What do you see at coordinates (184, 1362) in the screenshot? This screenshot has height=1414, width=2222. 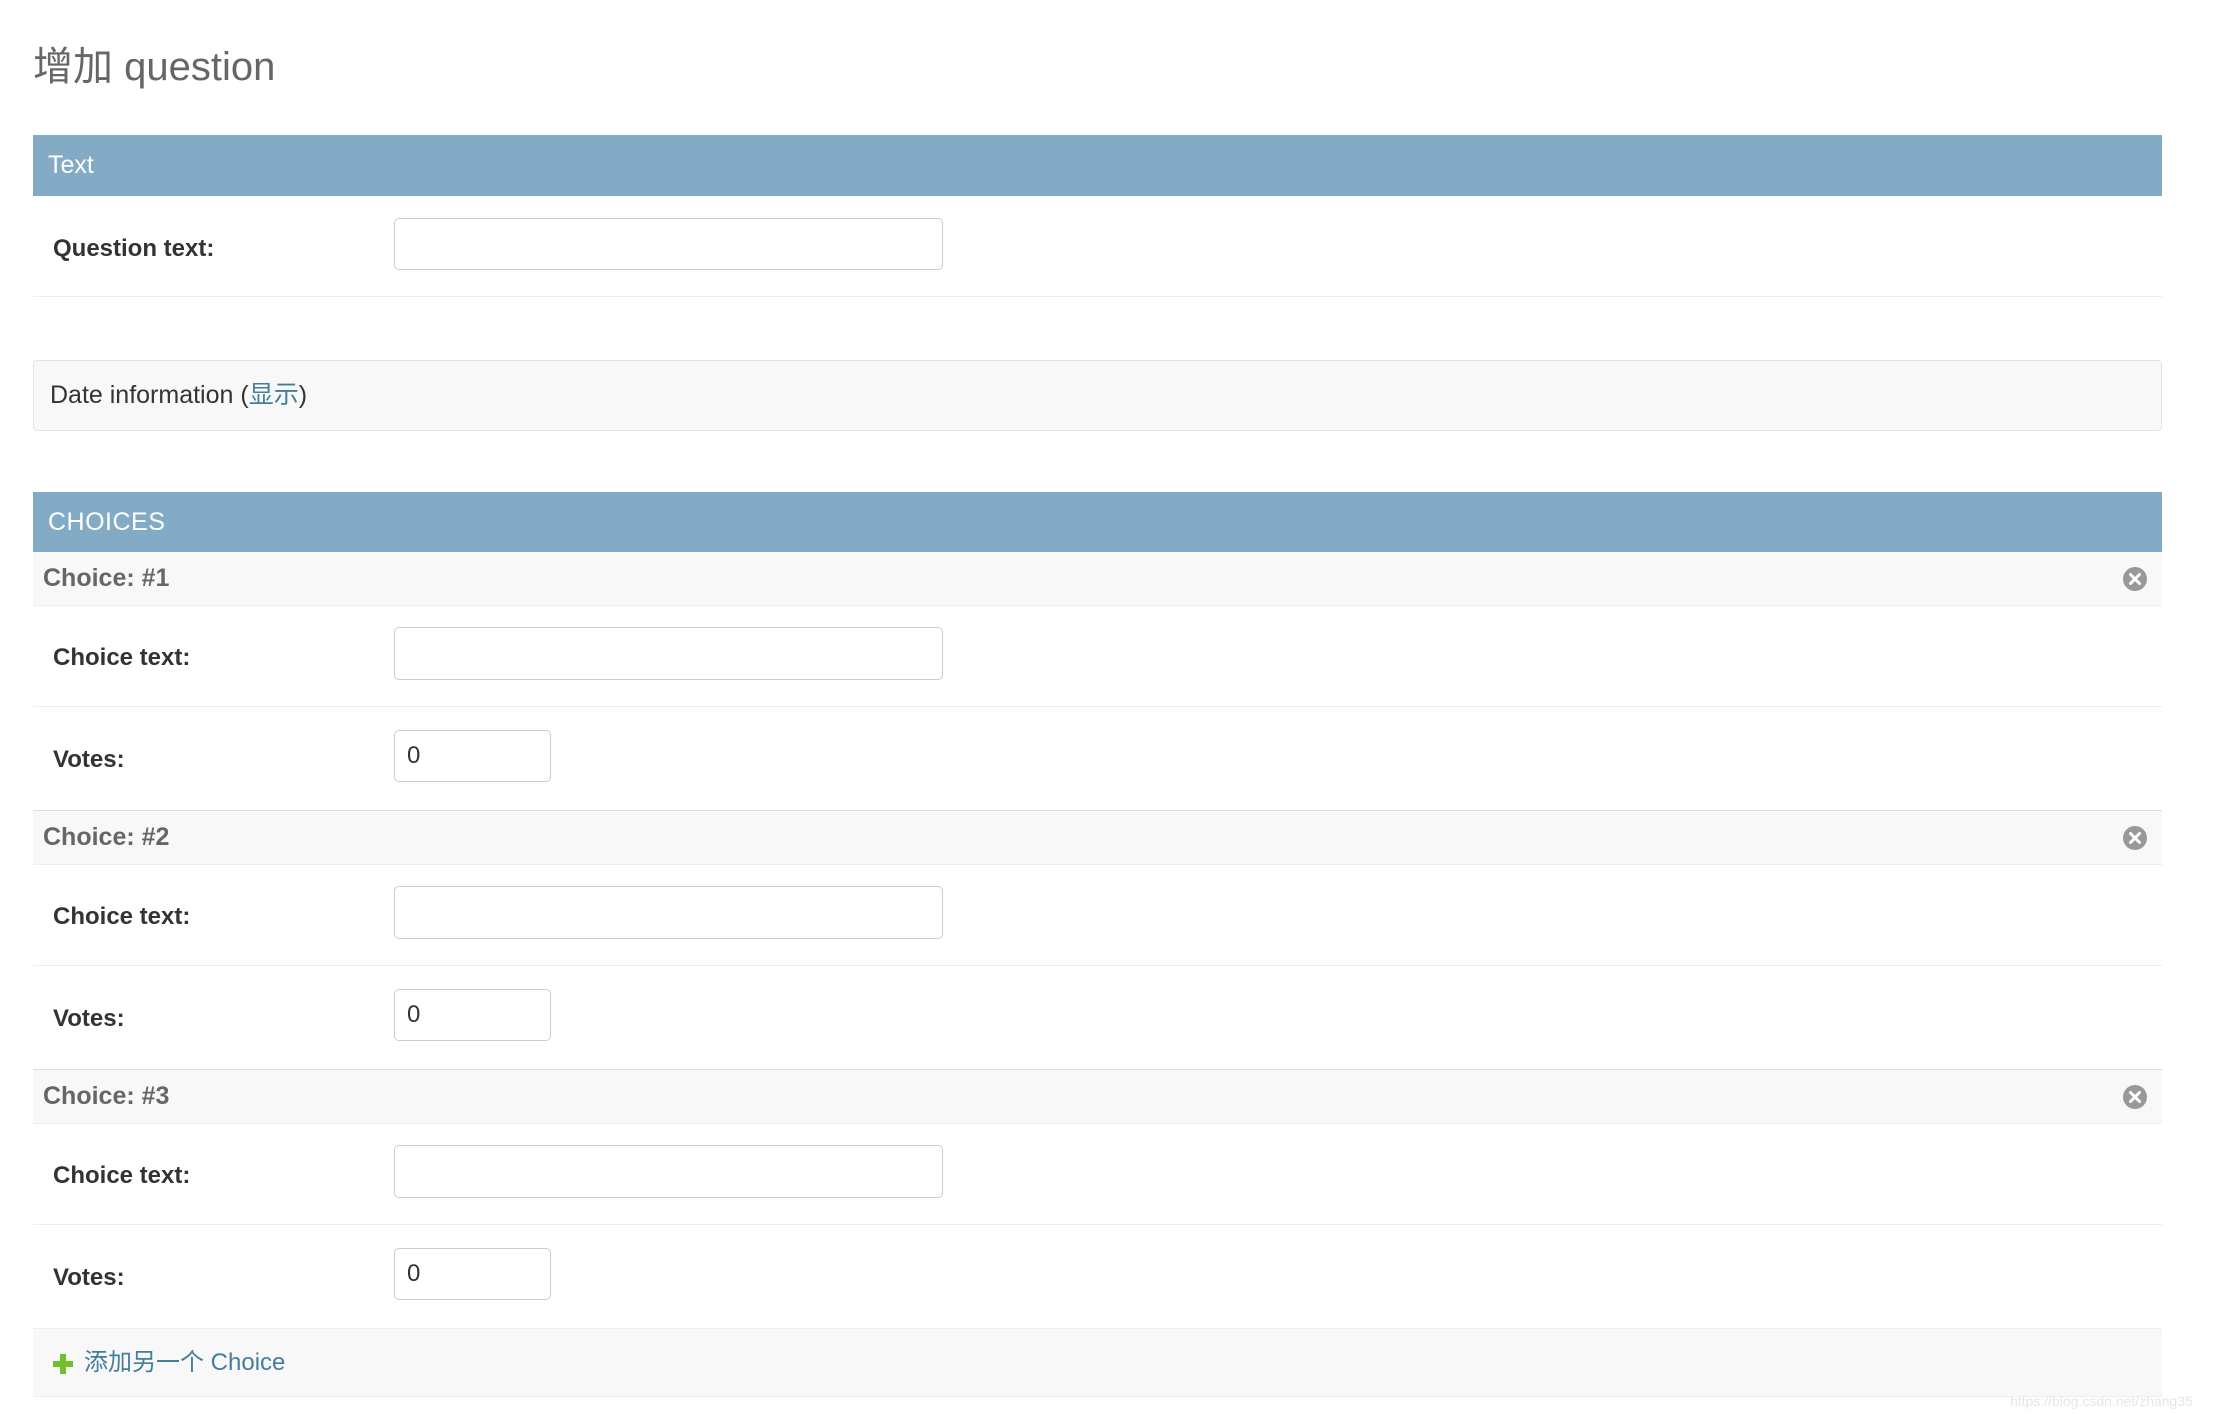 I see `add-another-choice-link: 添加另一个 Choice` at bounding box center [184, 1362].